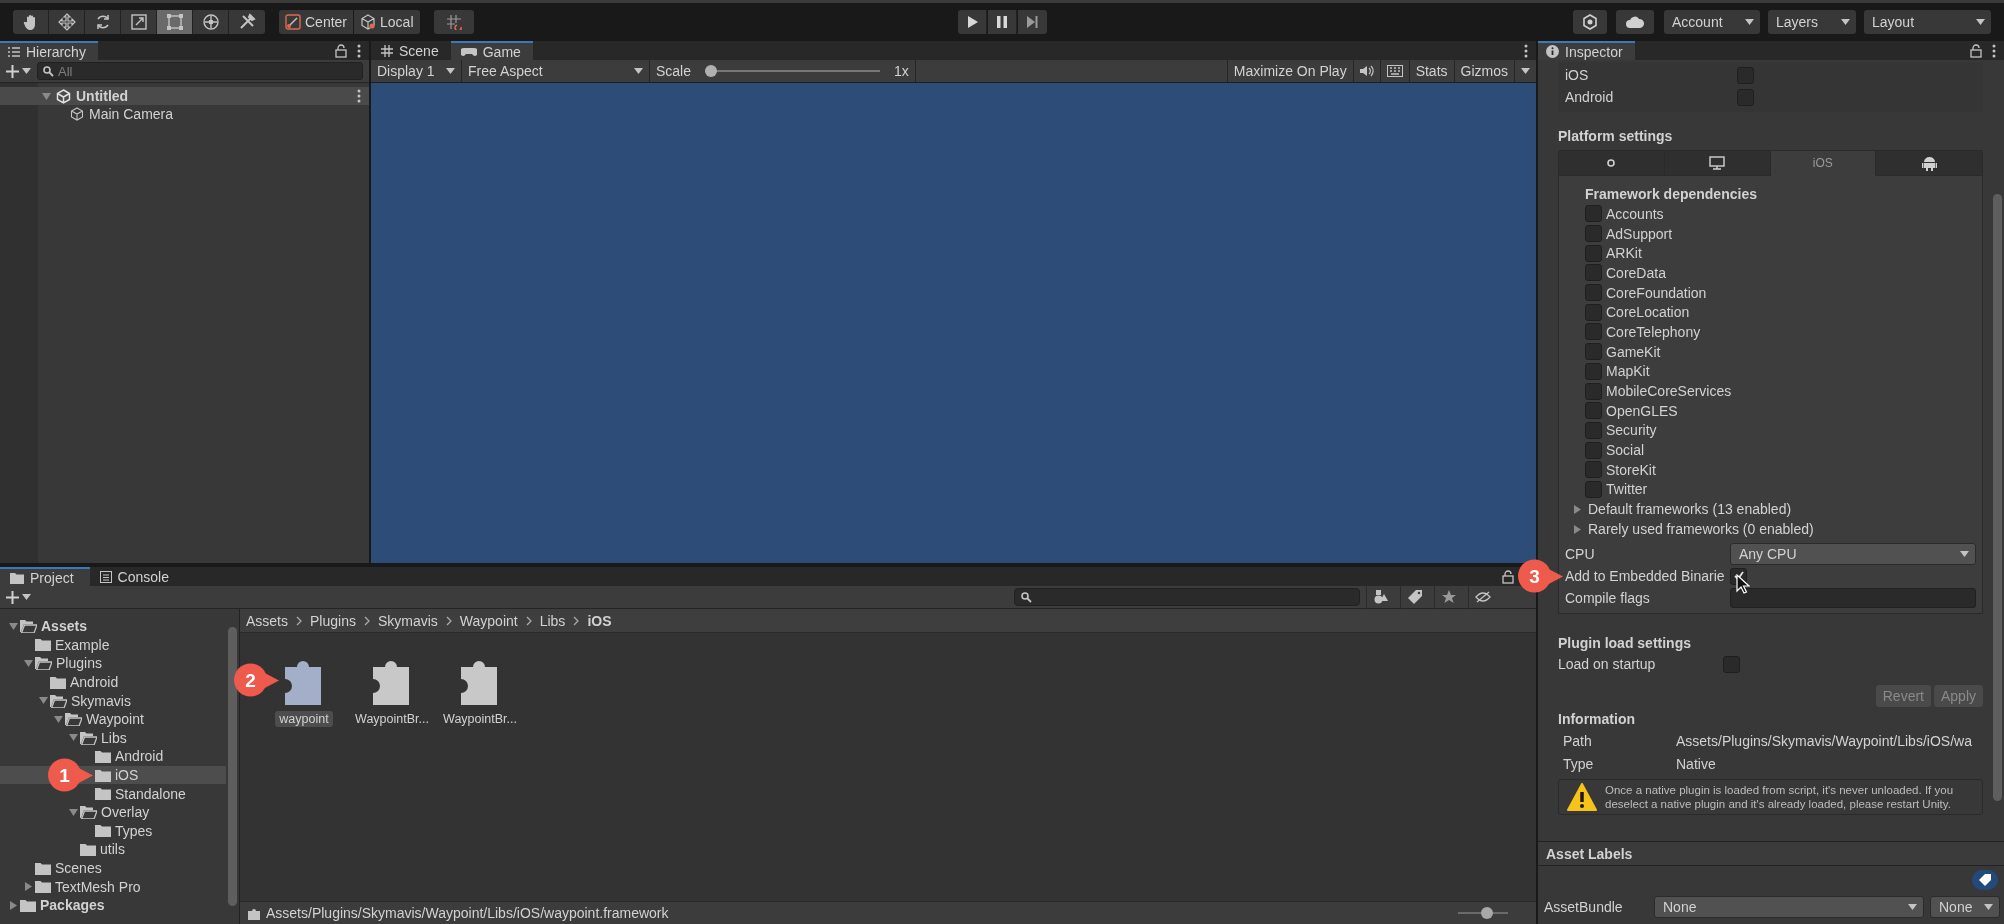 The height and width of the screenshot is (924, 2004). Describe the element at coordinates (139, 22) in the screenshot. I see `scale-tool-button` at that location.